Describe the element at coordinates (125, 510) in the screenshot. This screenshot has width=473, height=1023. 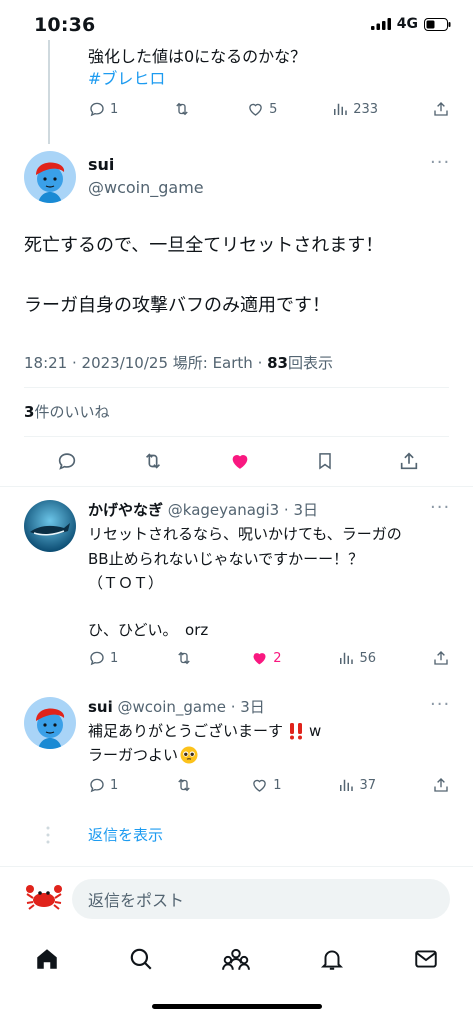
I see `display-name: かげやなぎ` at that location.